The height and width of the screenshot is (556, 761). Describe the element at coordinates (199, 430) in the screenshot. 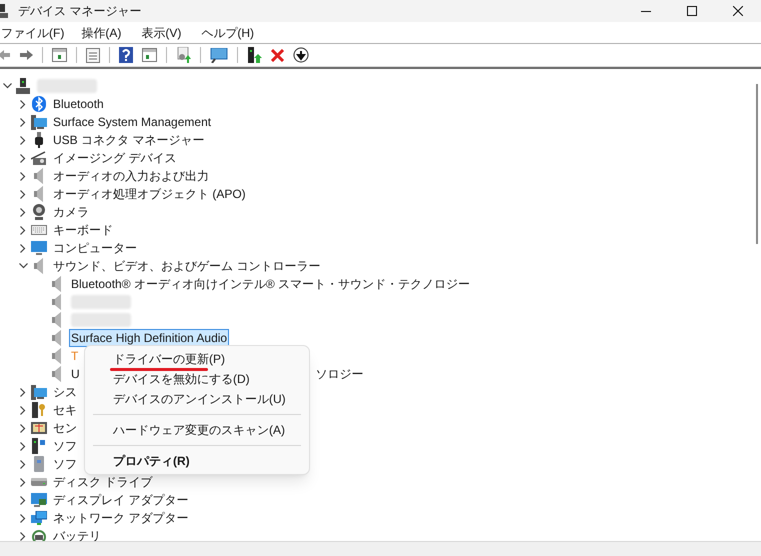

I see `menu-item: ハードウェア変更のスキャン(A)` at that location.